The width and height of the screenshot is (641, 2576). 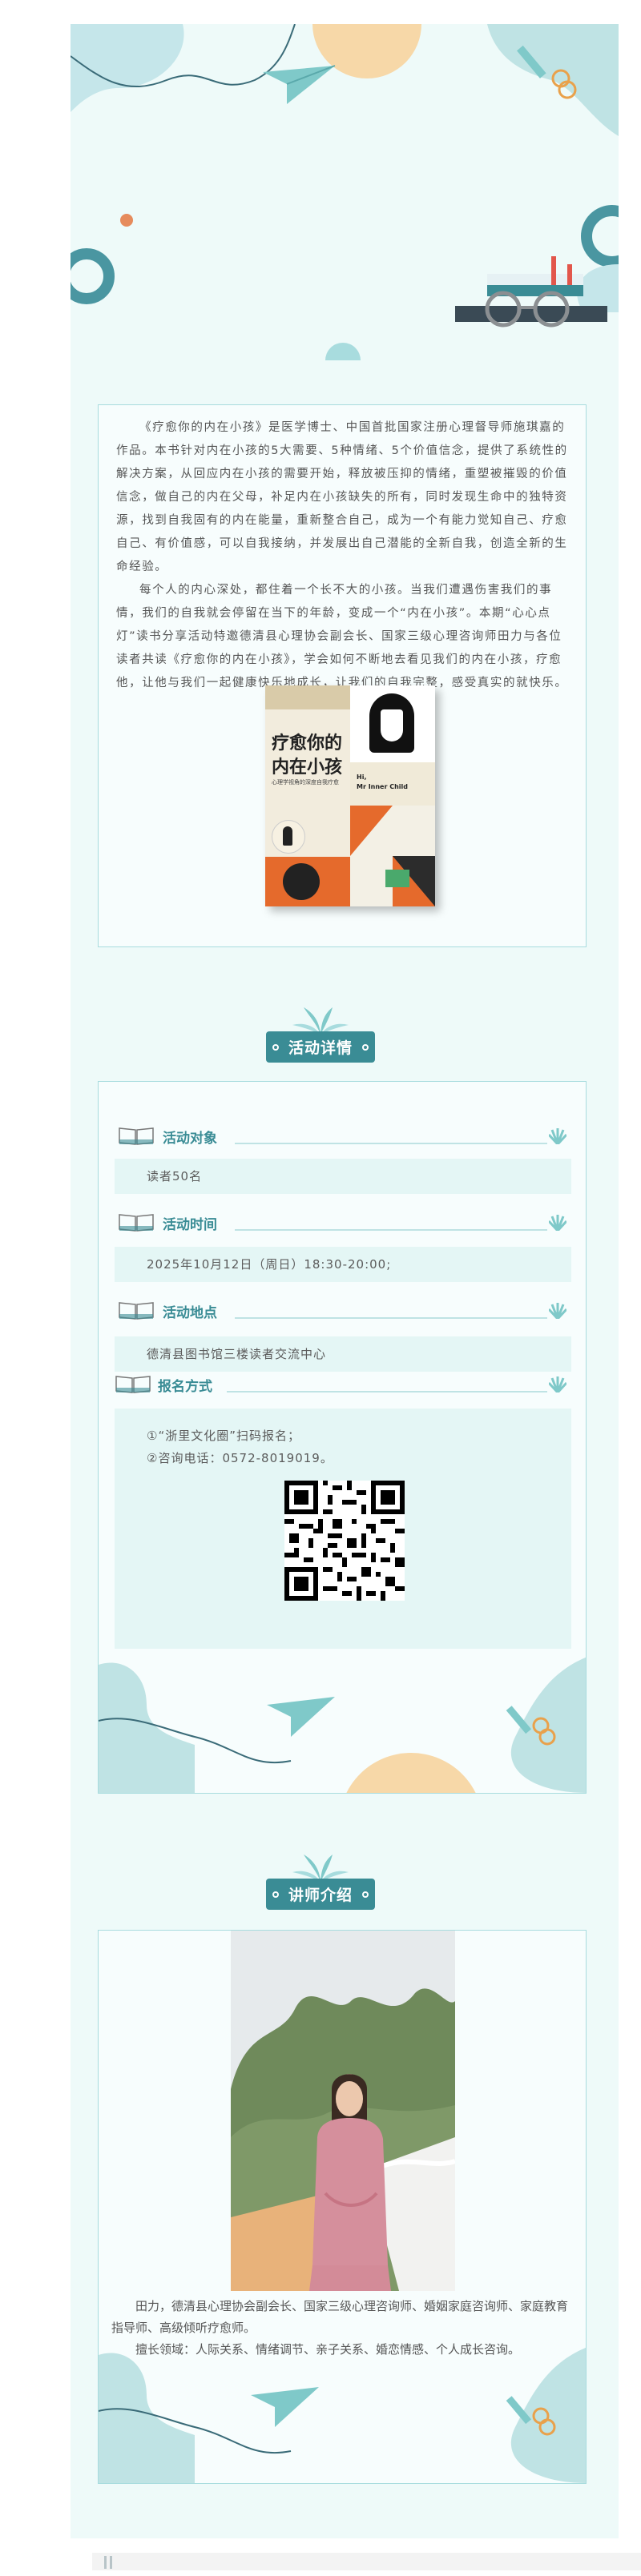 I want to click on time-title: 活动时间, so click(x=190, y=1225).